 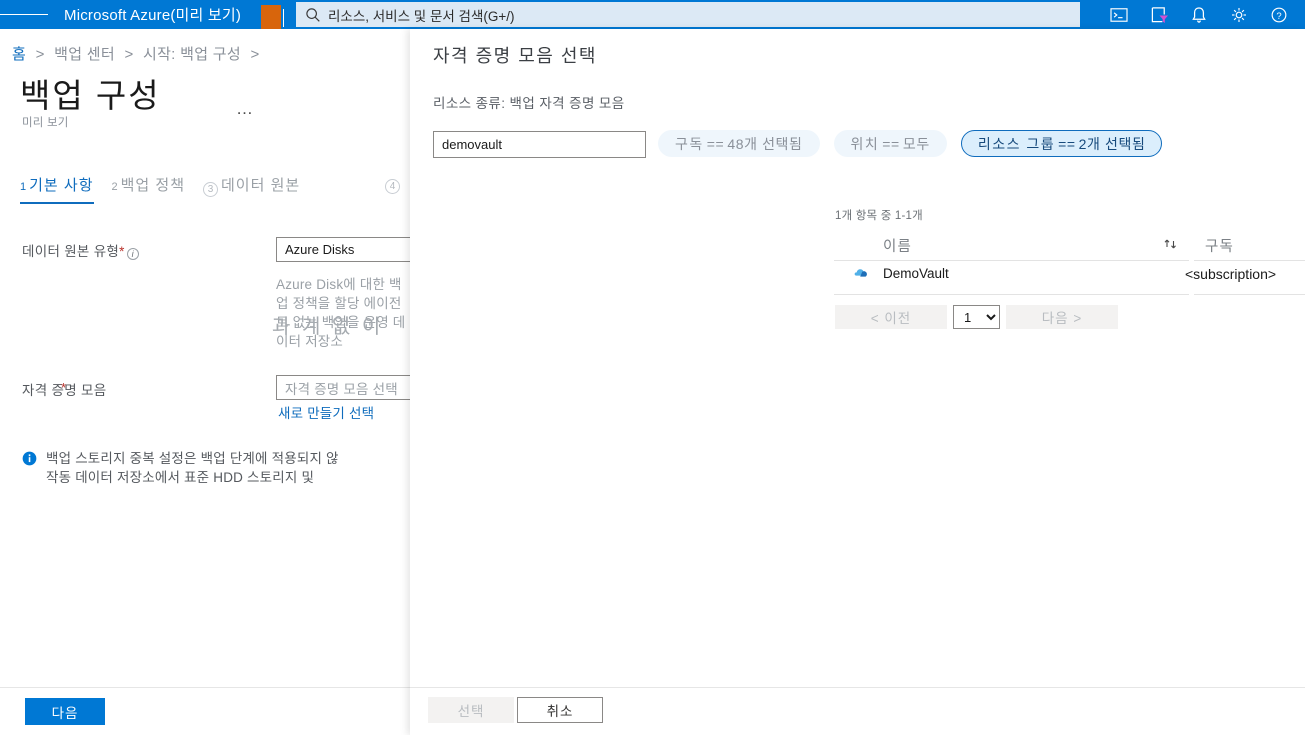 I want to click on grid-column-name: 이름, so click(x=897, y=245).